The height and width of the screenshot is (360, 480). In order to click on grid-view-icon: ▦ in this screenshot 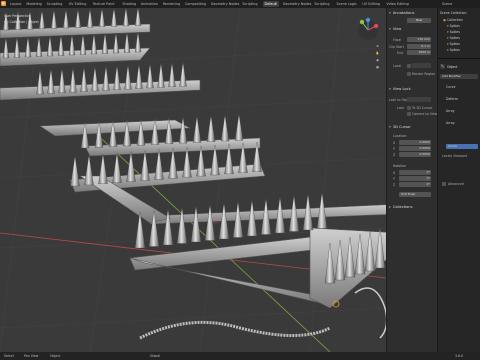, I will do `click(377, 67)`.